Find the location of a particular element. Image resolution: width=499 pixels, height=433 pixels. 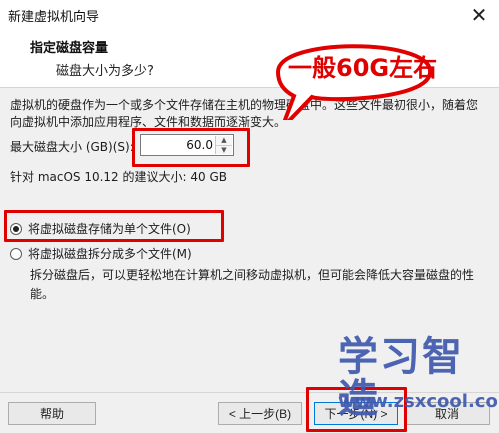

title-bar: 新建虚拟机向导 ✕ is located at coordinates (249, 14).